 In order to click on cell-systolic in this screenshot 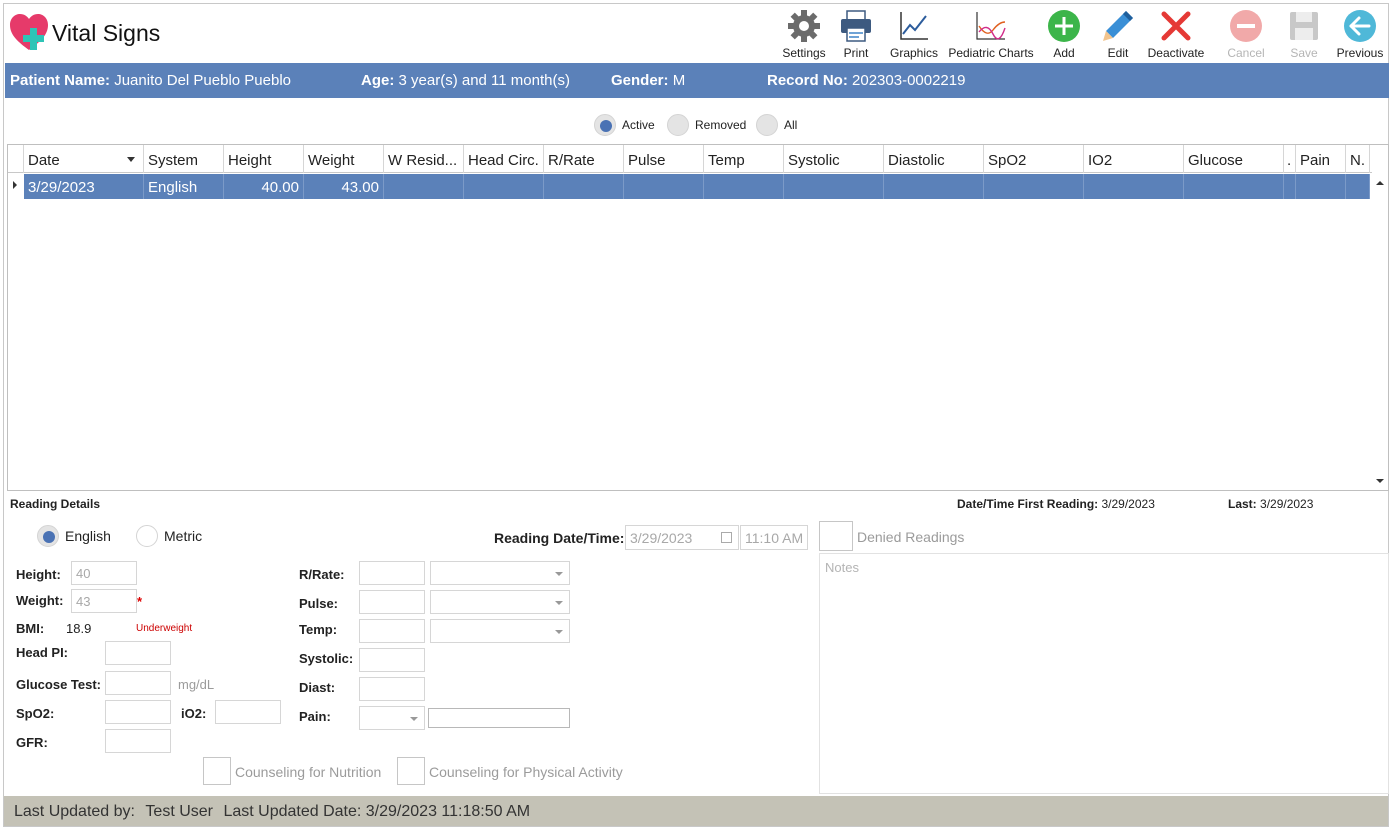, I will do `click(834, 186)`.